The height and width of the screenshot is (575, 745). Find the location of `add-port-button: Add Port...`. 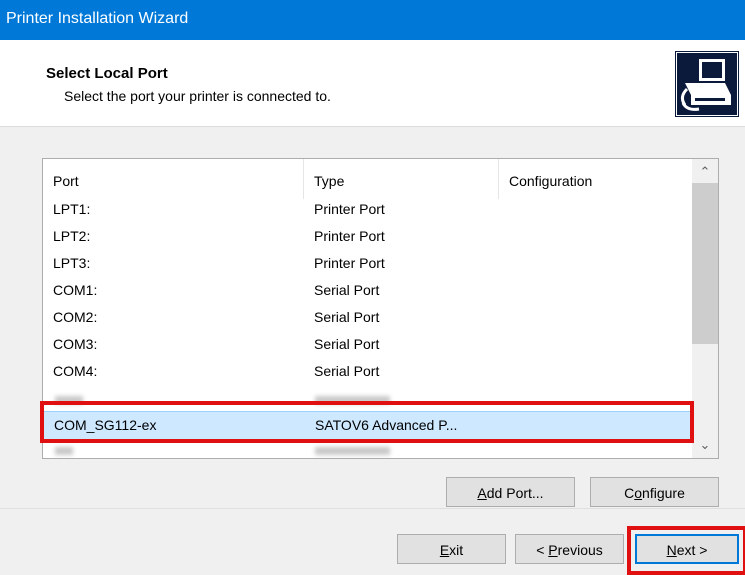

add-port-button: Add Port... is located at coordinates (510, 492).